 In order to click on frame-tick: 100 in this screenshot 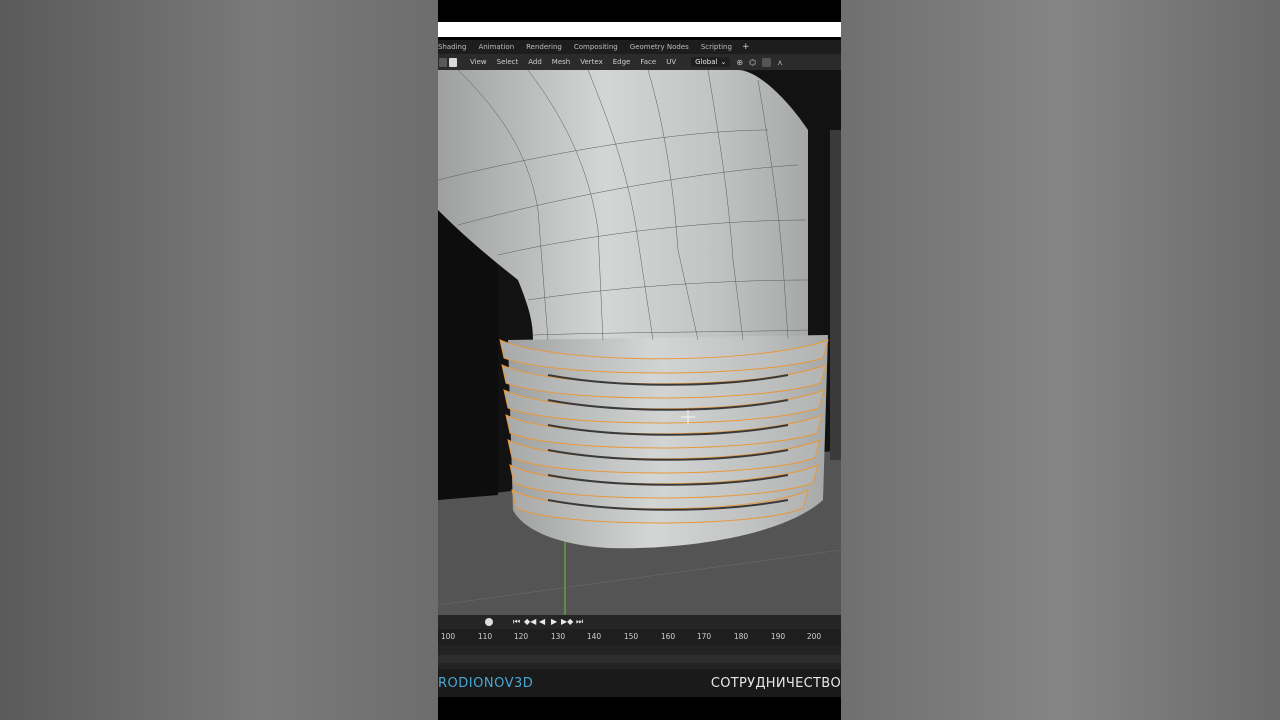, I will do `click(448, 636)`.